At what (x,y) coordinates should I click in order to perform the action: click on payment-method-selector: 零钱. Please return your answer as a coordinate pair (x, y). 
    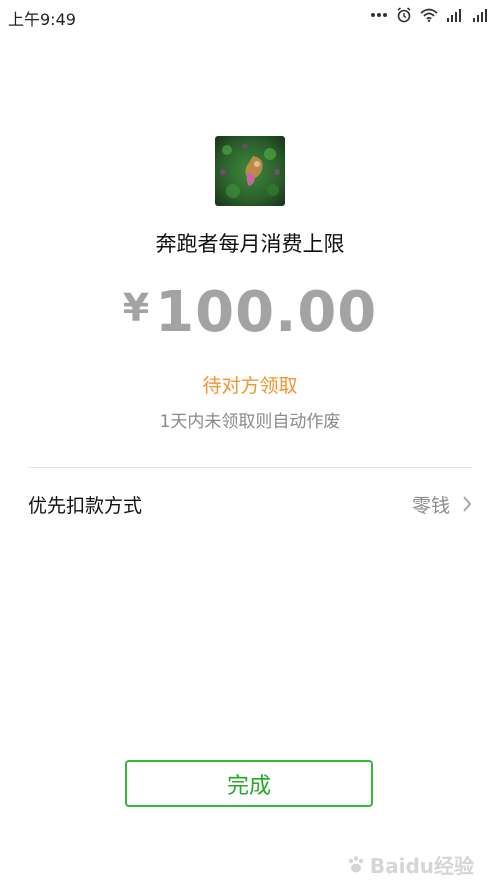
    Looking at the image, I should click on (442, 504).